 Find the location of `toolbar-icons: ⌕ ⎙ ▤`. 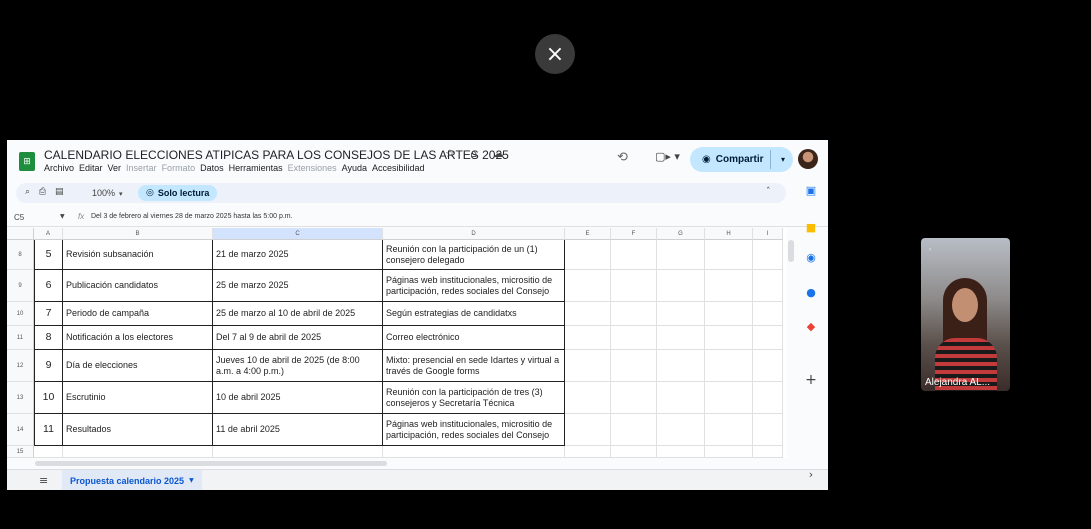

toolbar-icons: ⌕ ⎙ ▤ is located at coordinates (45, 192).